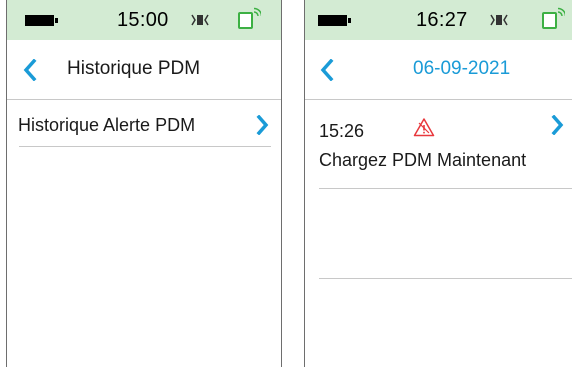 This screenshot has width=572, height=367. Describe the element at coordinates (342, 131) in the screenshot. I see `alert-time: 15:26` at that location.